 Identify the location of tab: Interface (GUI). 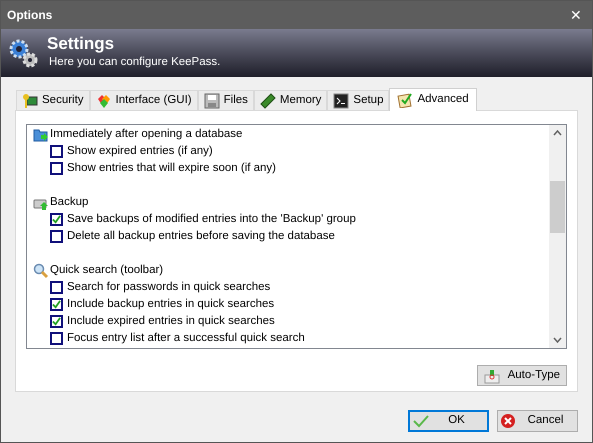
(144, 100).